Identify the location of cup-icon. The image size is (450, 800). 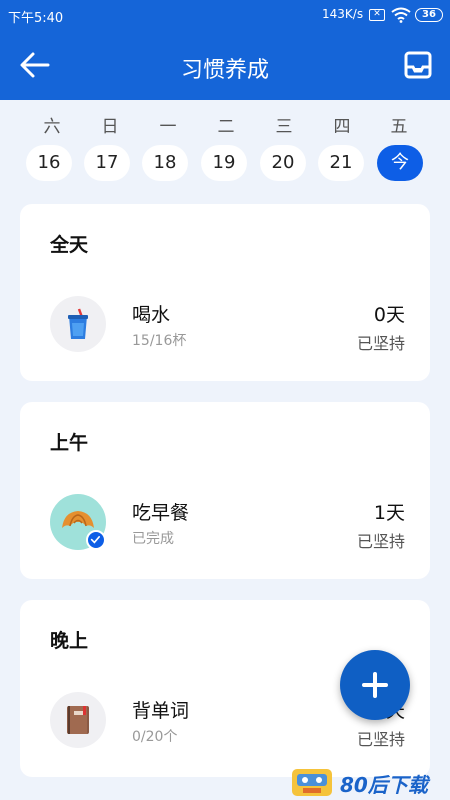
(78, 324).